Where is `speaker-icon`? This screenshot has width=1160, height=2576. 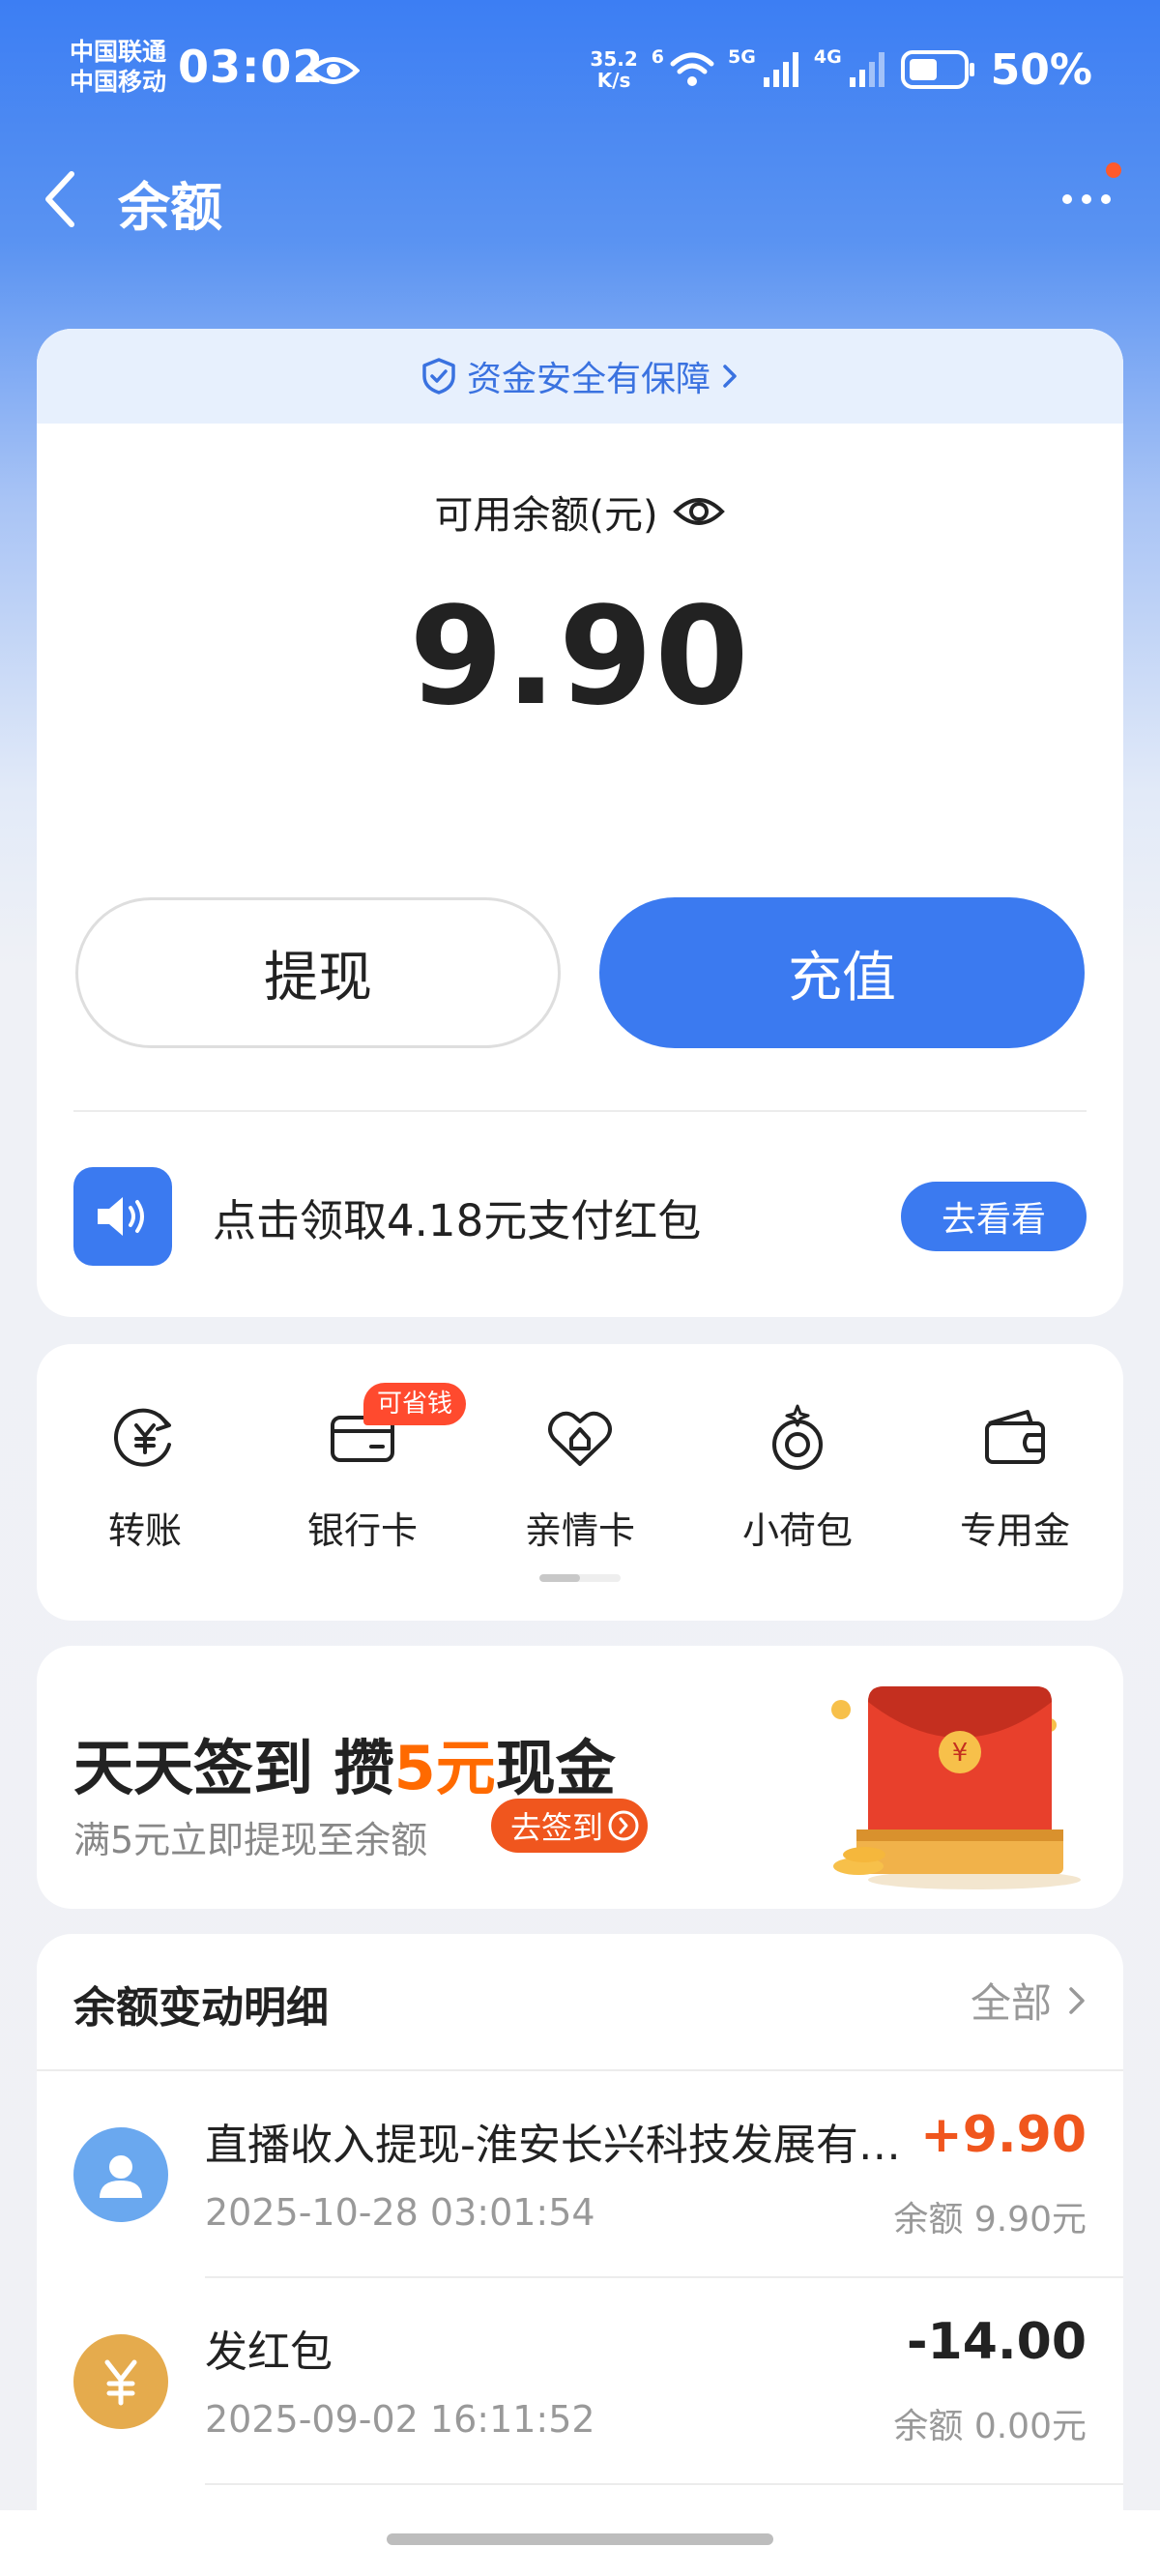 speaker-icon is located at coordinates (123, 1216).